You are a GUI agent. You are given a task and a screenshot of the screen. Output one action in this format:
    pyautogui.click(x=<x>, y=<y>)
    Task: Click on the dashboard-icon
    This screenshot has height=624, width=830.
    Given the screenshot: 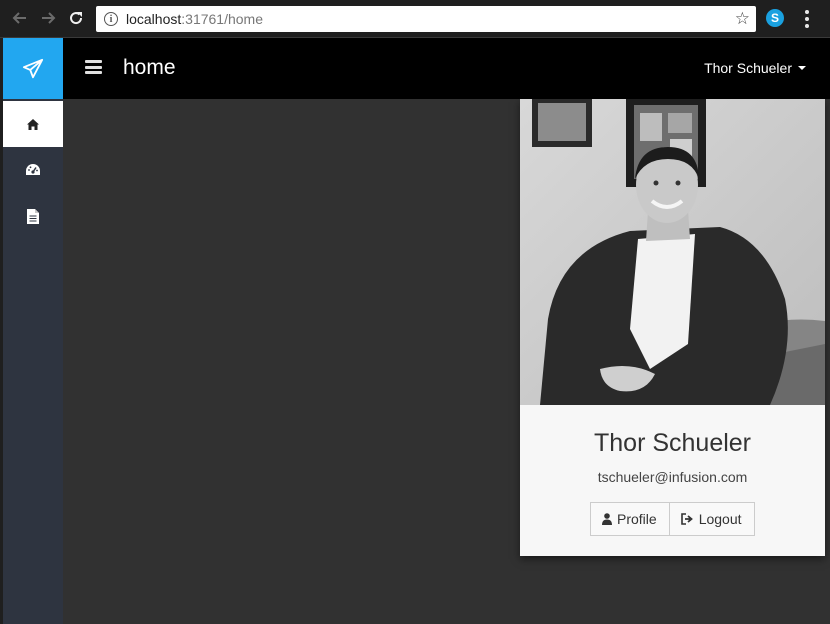 What is the action you would take?
    pyautogui.click(x=33, y=169)
    